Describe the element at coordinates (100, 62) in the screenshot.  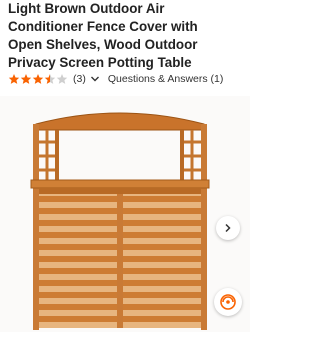
I see `product-title-line: Privacy Screen Potting Table` at that location.